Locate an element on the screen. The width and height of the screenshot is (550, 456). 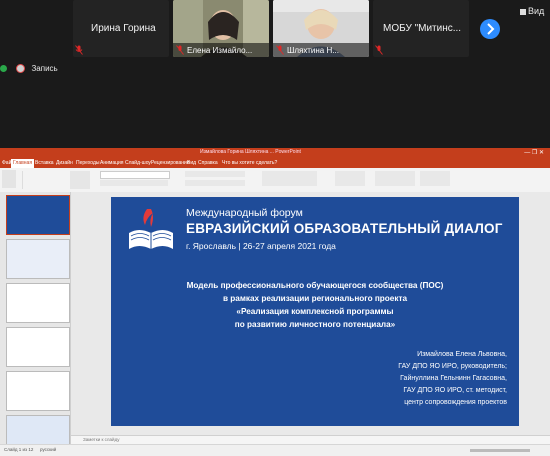
share-area-top is located at coordinates (275, 114).